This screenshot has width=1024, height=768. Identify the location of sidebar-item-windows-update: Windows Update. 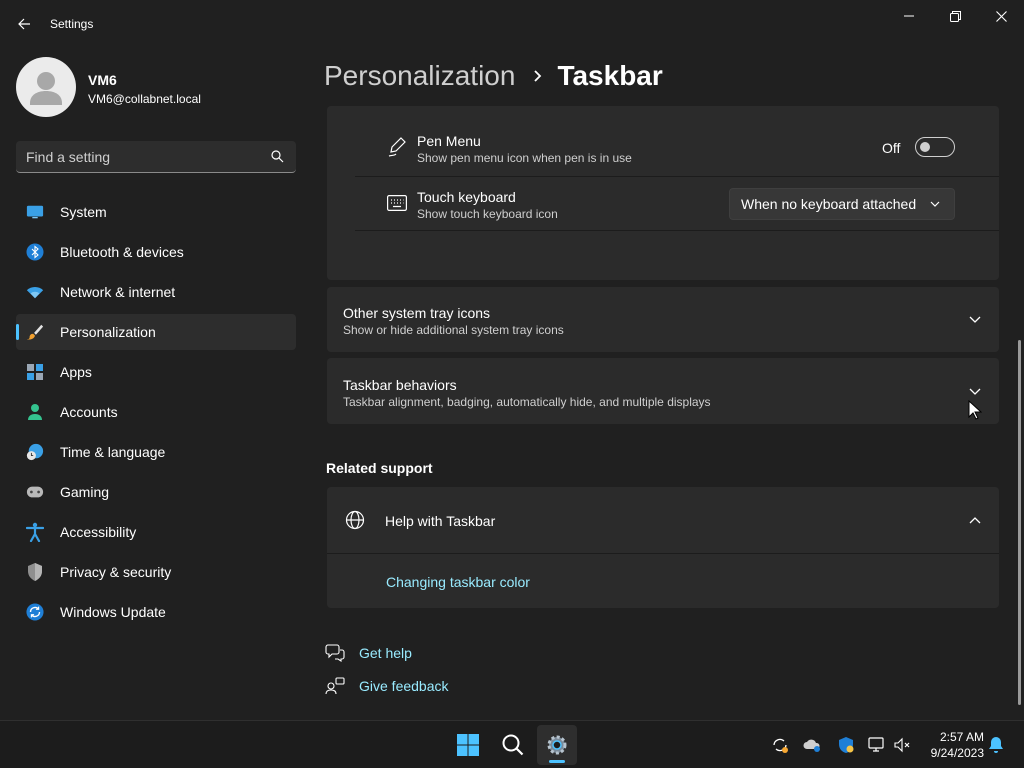
(156, 612).